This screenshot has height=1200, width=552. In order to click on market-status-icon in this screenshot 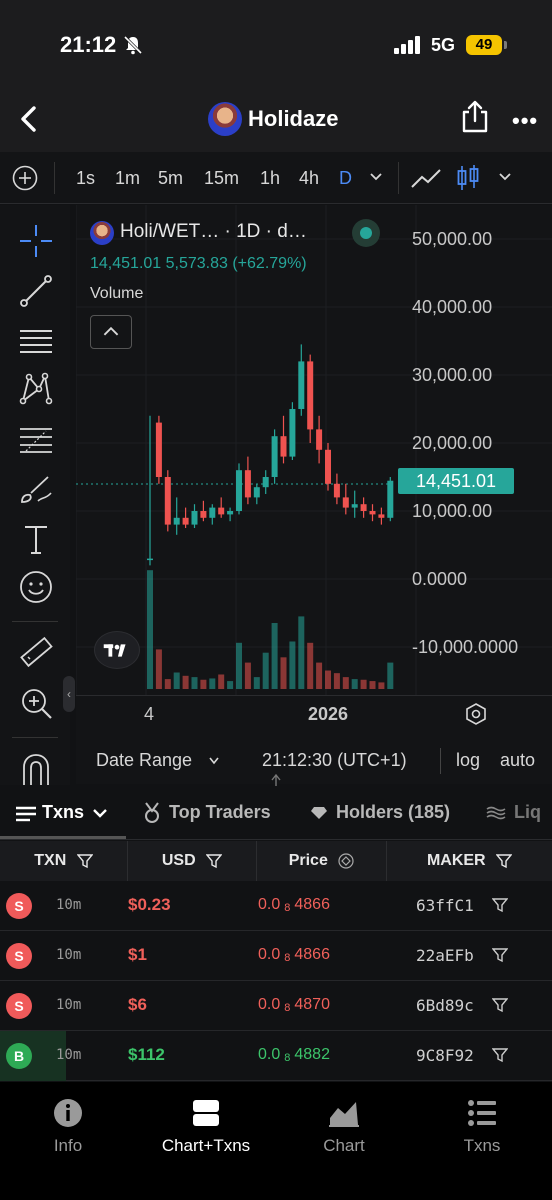, I will do `click(366, 233)`.